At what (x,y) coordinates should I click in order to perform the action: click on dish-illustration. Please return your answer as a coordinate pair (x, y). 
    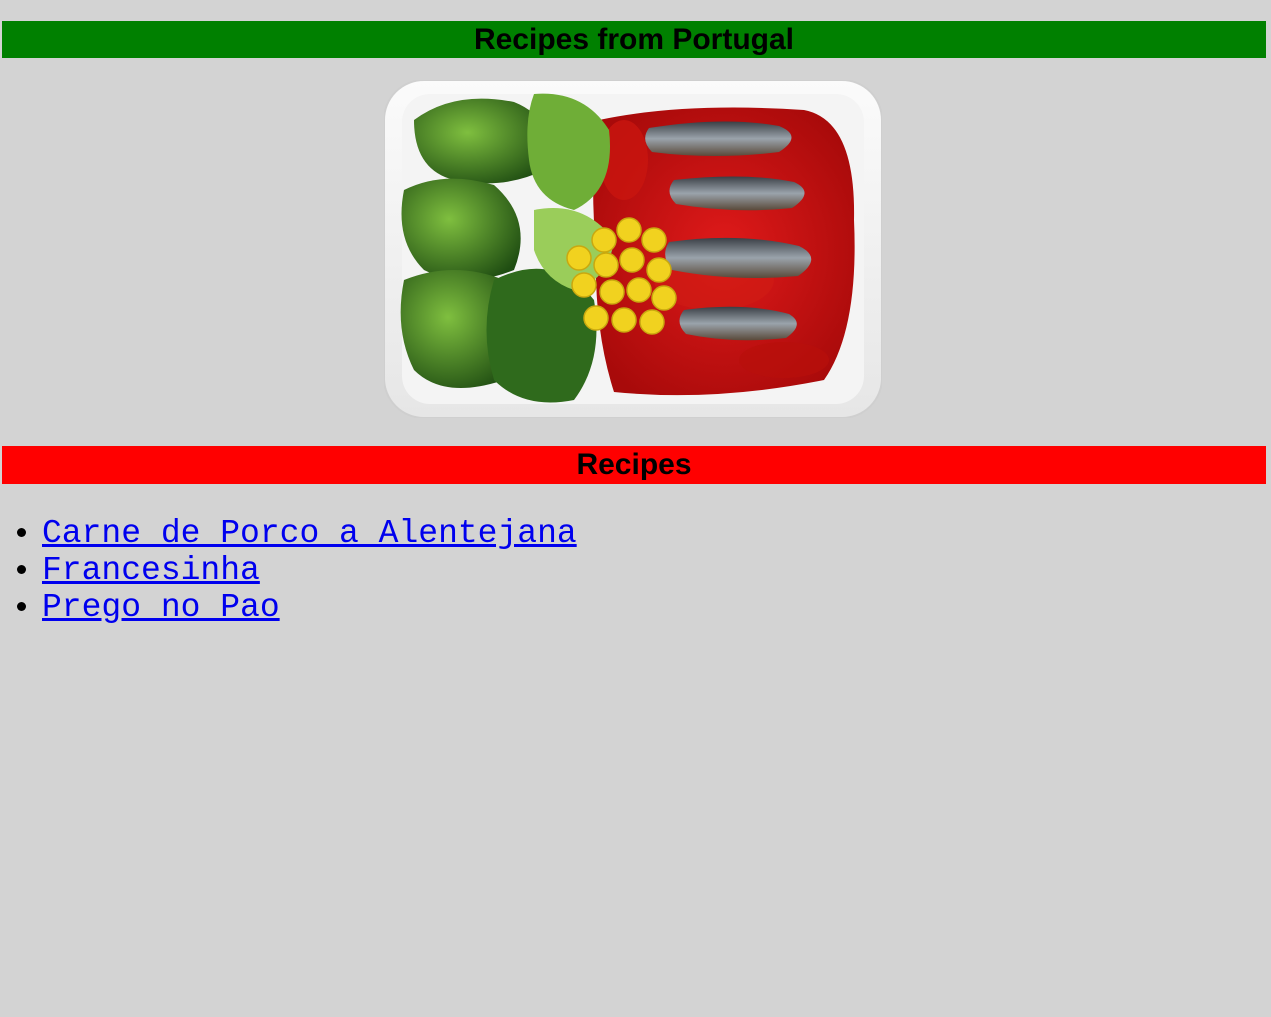
    Looking at the image, I should click on (633, 249).